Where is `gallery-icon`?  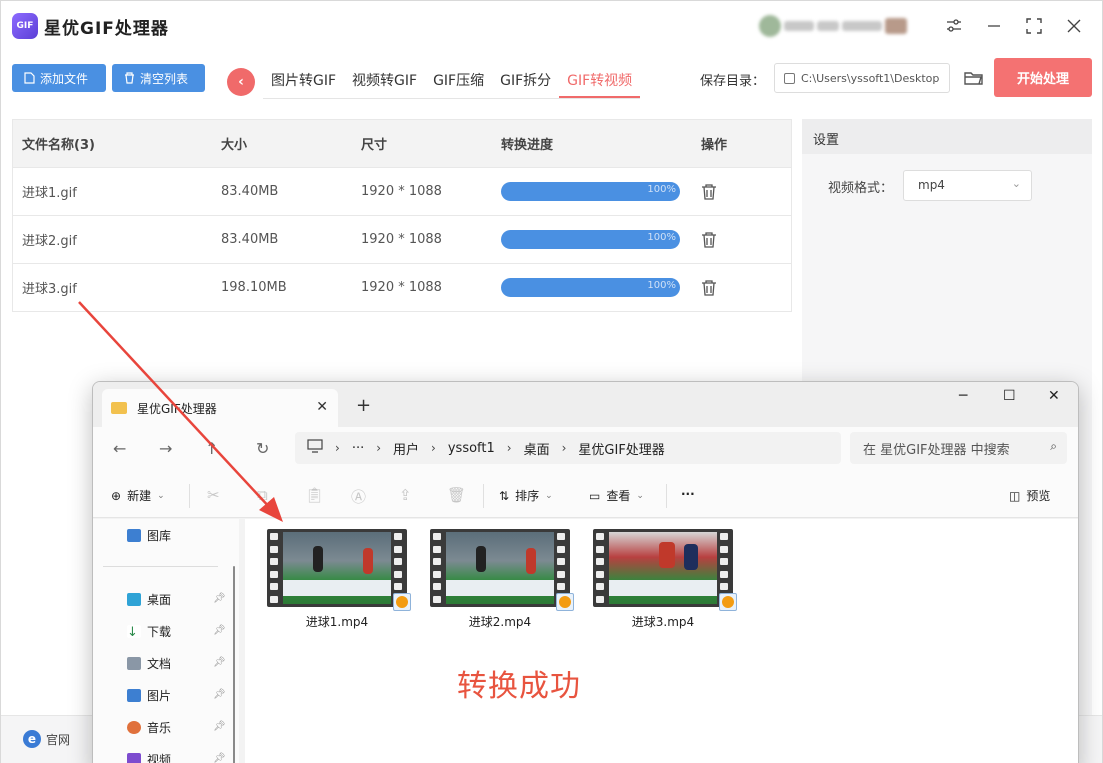
gallery-icon is located at coordinates (134, 535).